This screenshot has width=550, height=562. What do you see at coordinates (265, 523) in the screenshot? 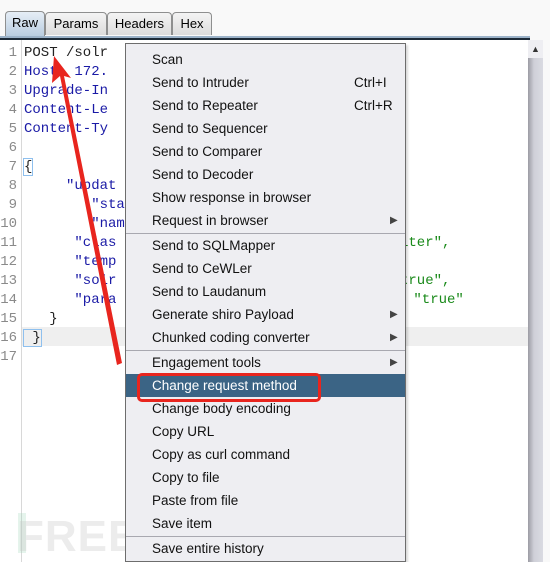
I see `menu-item-save-item: Save item` at bounding box center [265, 523].